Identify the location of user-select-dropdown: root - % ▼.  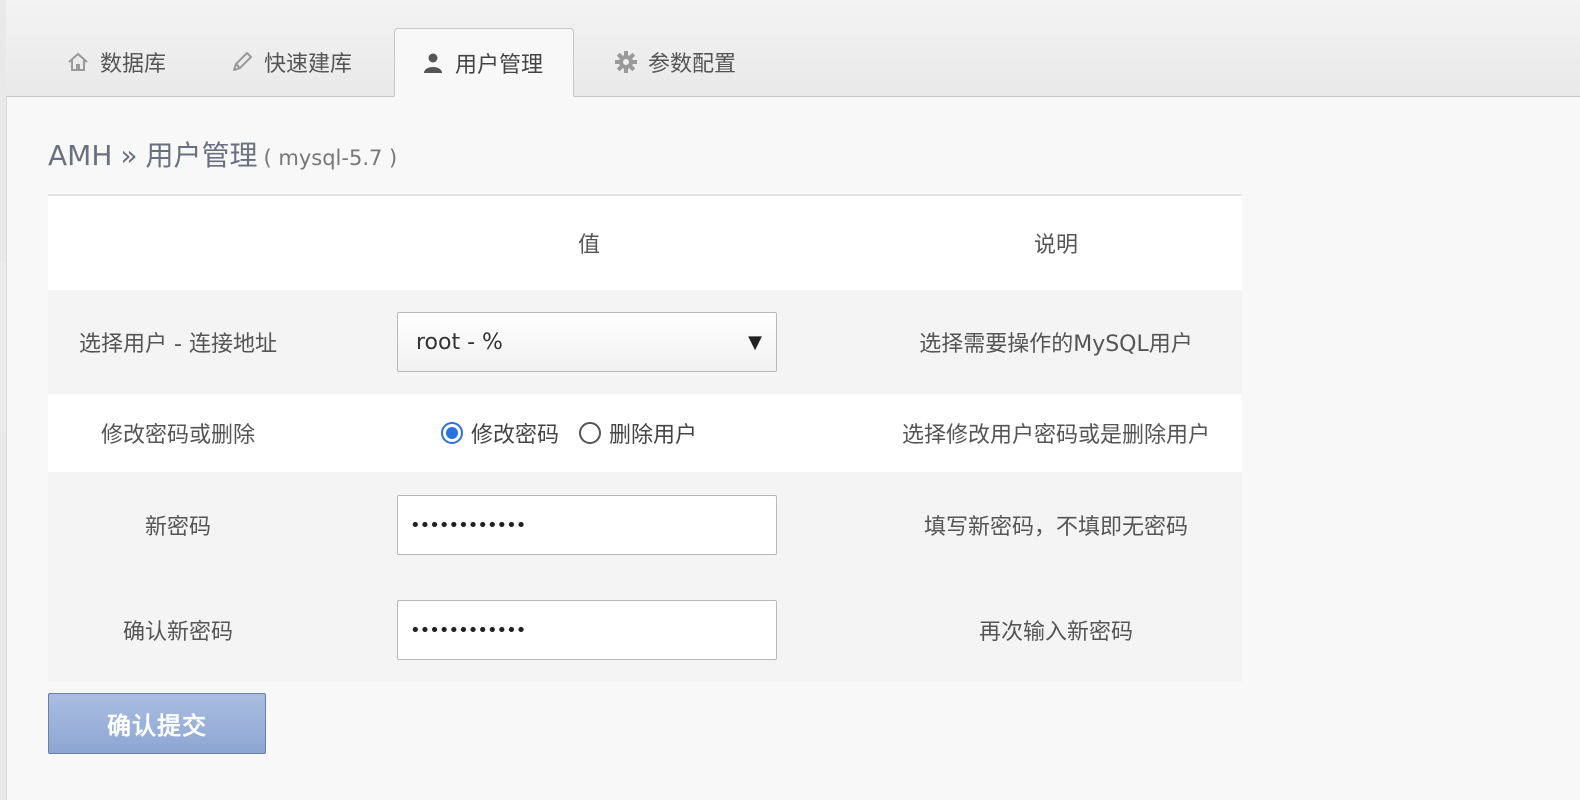
(587, 342).